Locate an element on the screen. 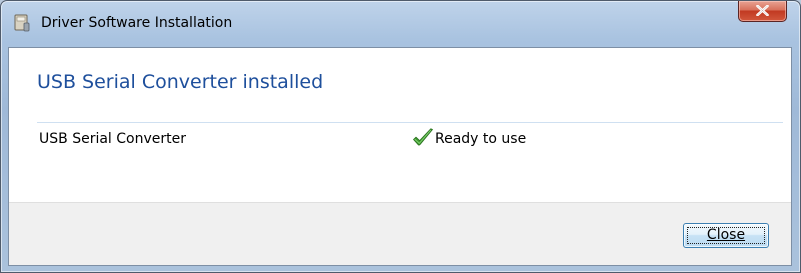 The image size is (801, 273). setup-icon is located at coordinates (22, 22).